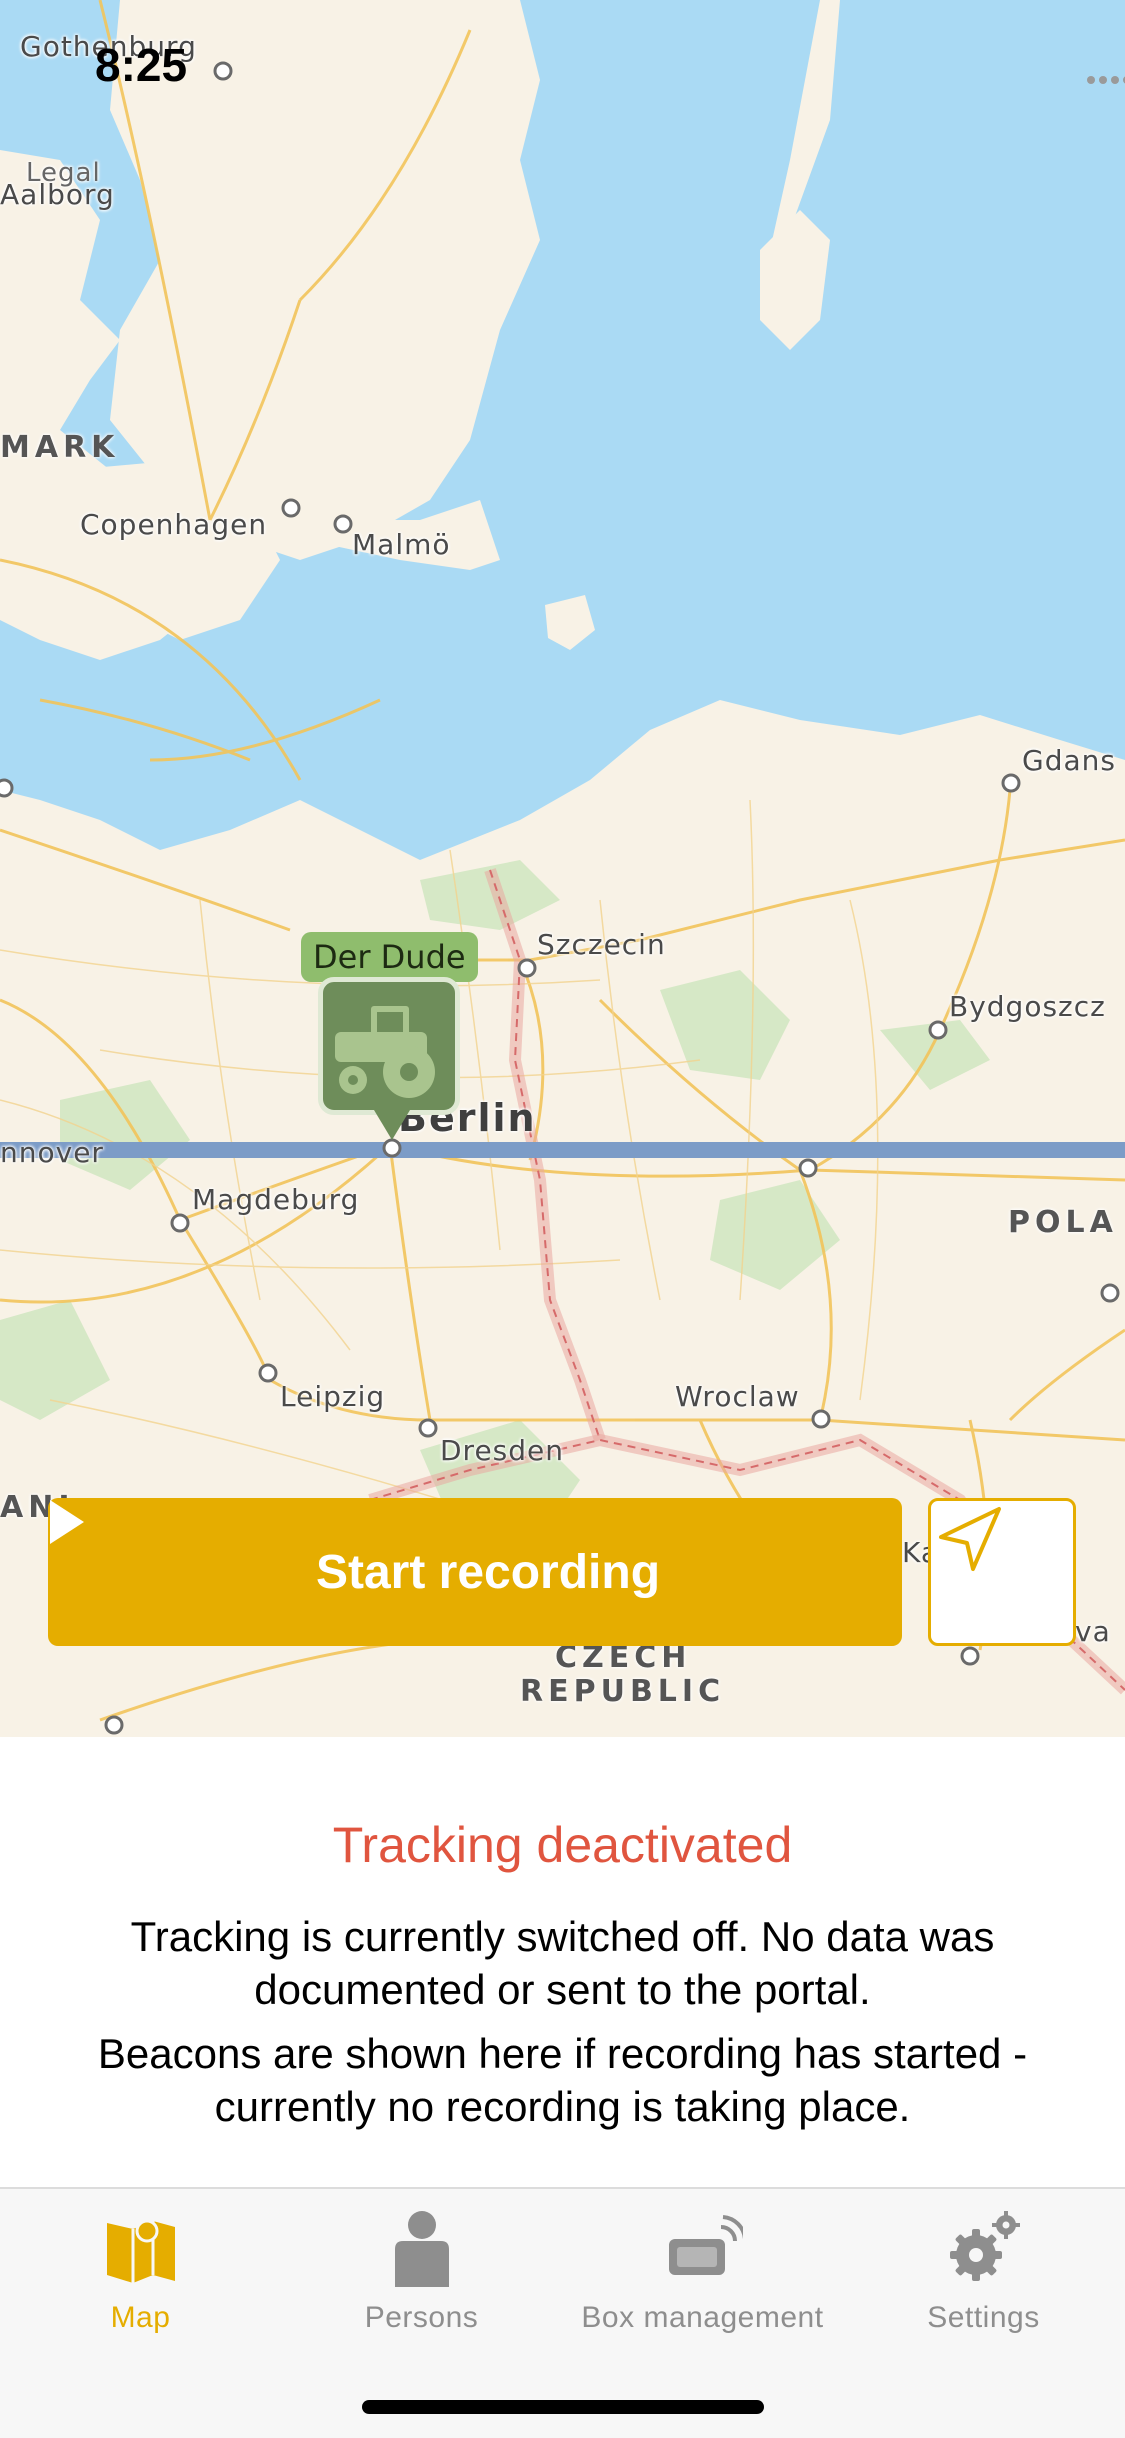 This screenshot has width=1125, height=2438. Describe the element at coordinates (563, 2407) in the screenshot. I see `home-indicator` at that location.